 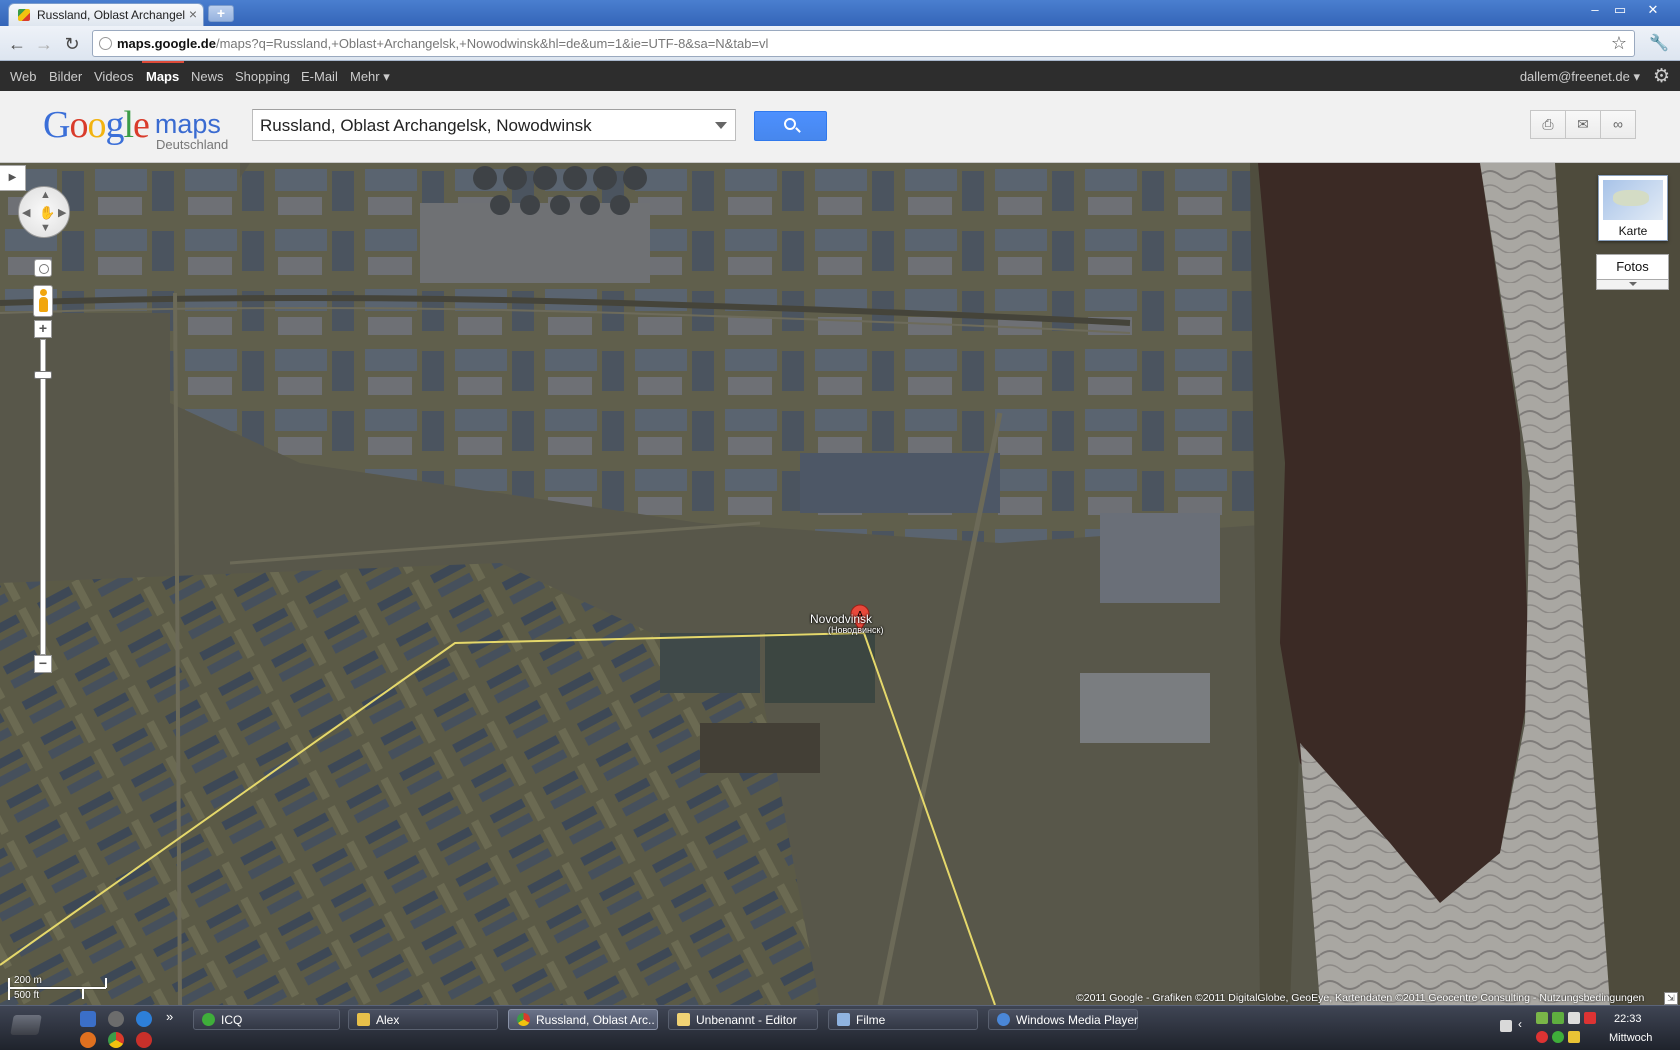 What do you see at coordinates (523, 1019) in the screenshot?
I see `chrome-task-icon` at bounding box center [523, 1019].